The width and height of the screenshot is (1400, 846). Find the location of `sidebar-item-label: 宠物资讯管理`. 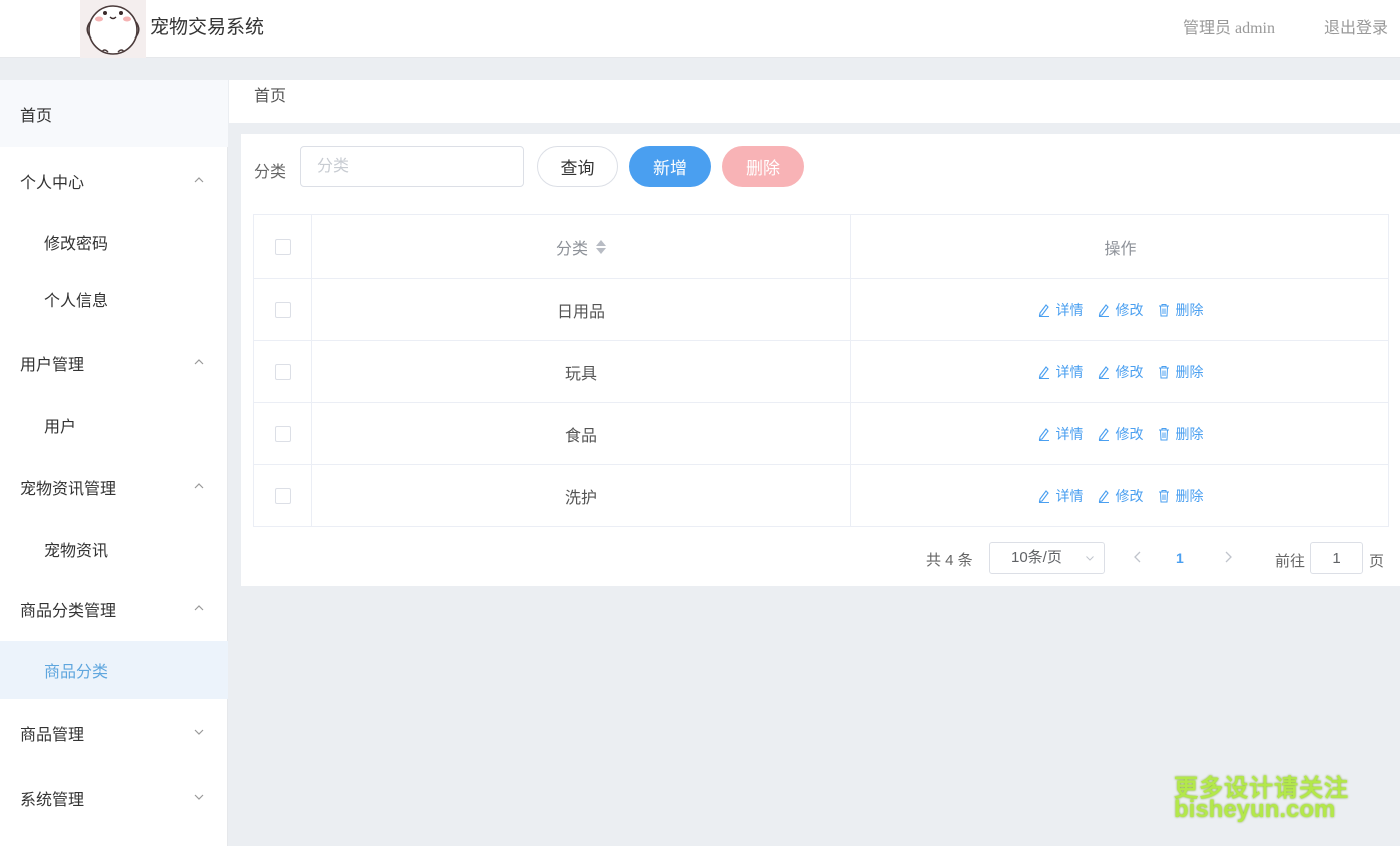

sidebar-item-label: 宠物资讯管理 is located at coordinates (68, 489).